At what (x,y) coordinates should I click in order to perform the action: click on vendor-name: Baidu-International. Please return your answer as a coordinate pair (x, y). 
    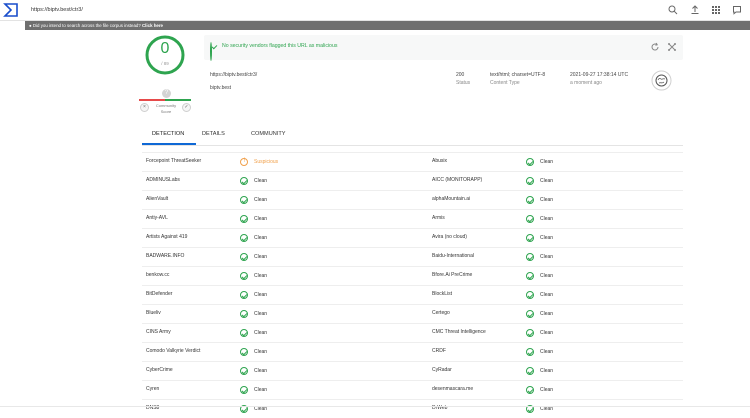
    Looking at the image, I should click on (453, 256).